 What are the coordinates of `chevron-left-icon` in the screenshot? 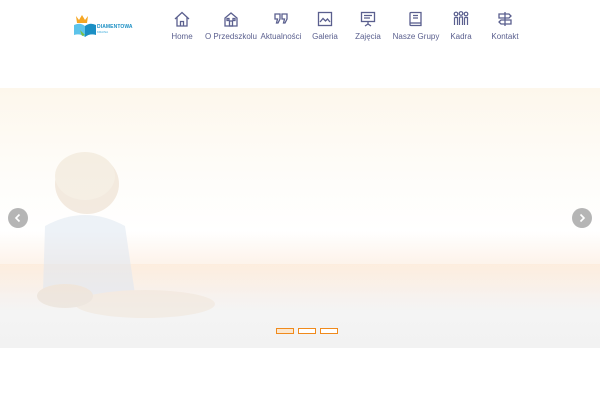 It's located at (17, 218).